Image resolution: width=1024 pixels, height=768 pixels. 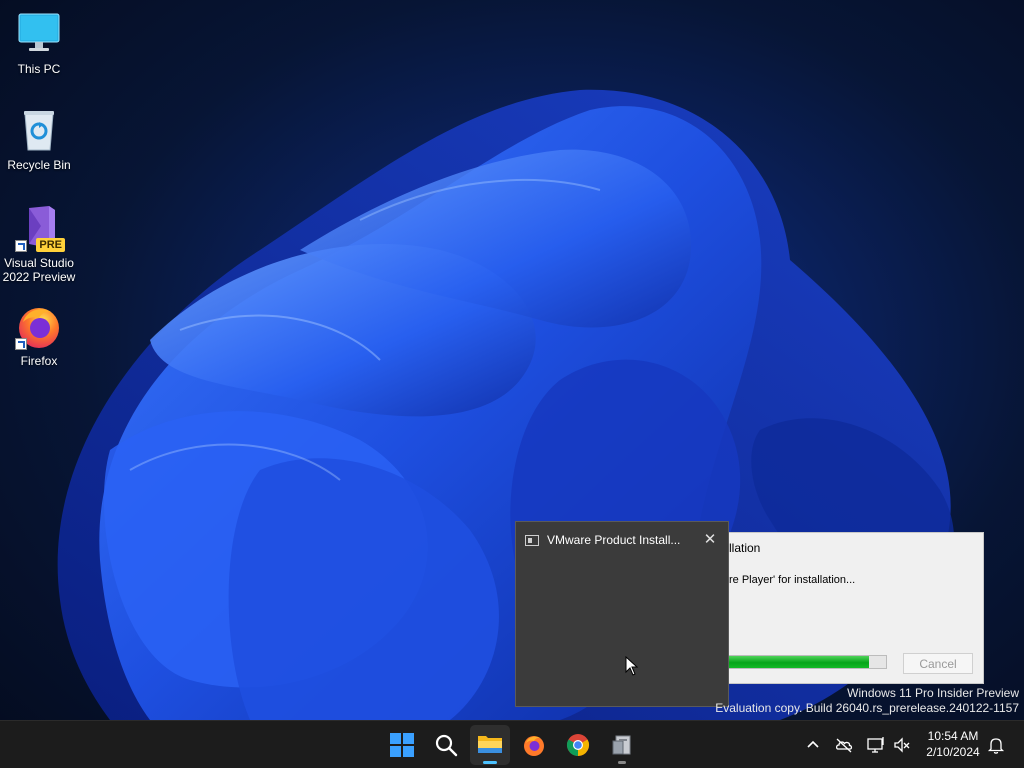 What do you see at coordinates (512, 744) in the screenshot?
I see `taskbar: 10:54 AM 2/10/2024` at bounding box center [512, 744].